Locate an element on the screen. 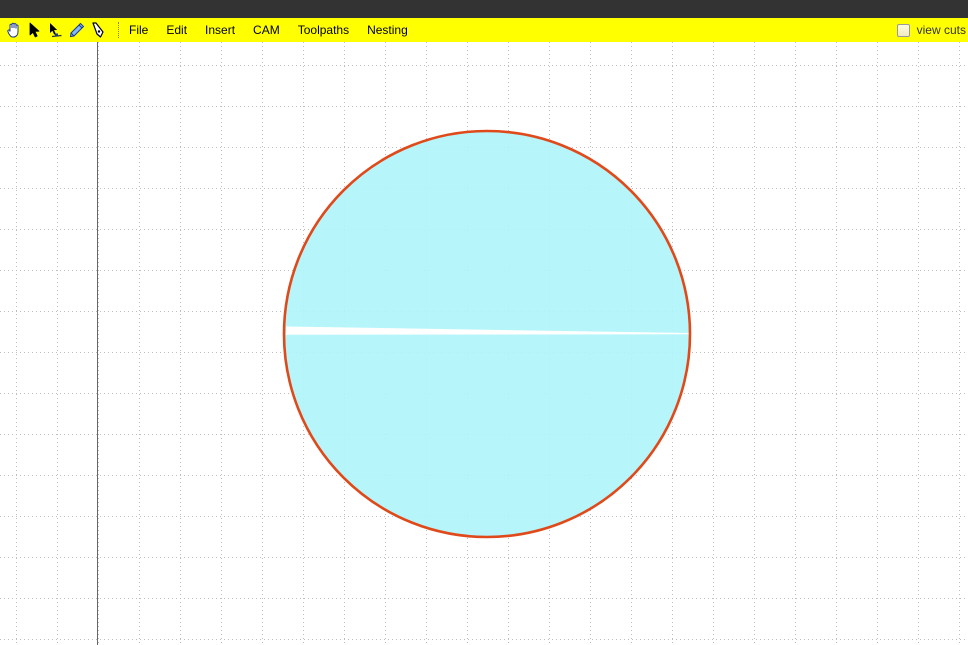 The image size is (968, 645). menu-nesting: Nesting is located at coordinates (387, 30).